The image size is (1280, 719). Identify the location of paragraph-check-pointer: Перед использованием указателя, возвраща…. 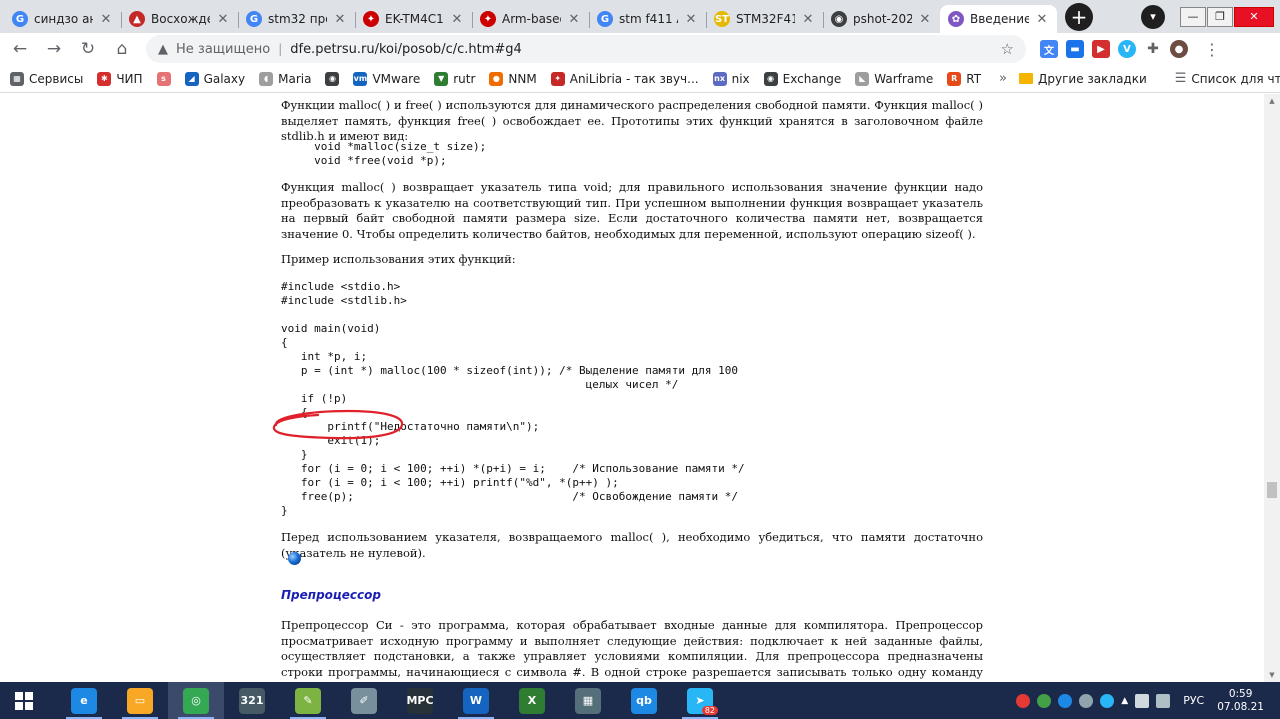
(632, 545).